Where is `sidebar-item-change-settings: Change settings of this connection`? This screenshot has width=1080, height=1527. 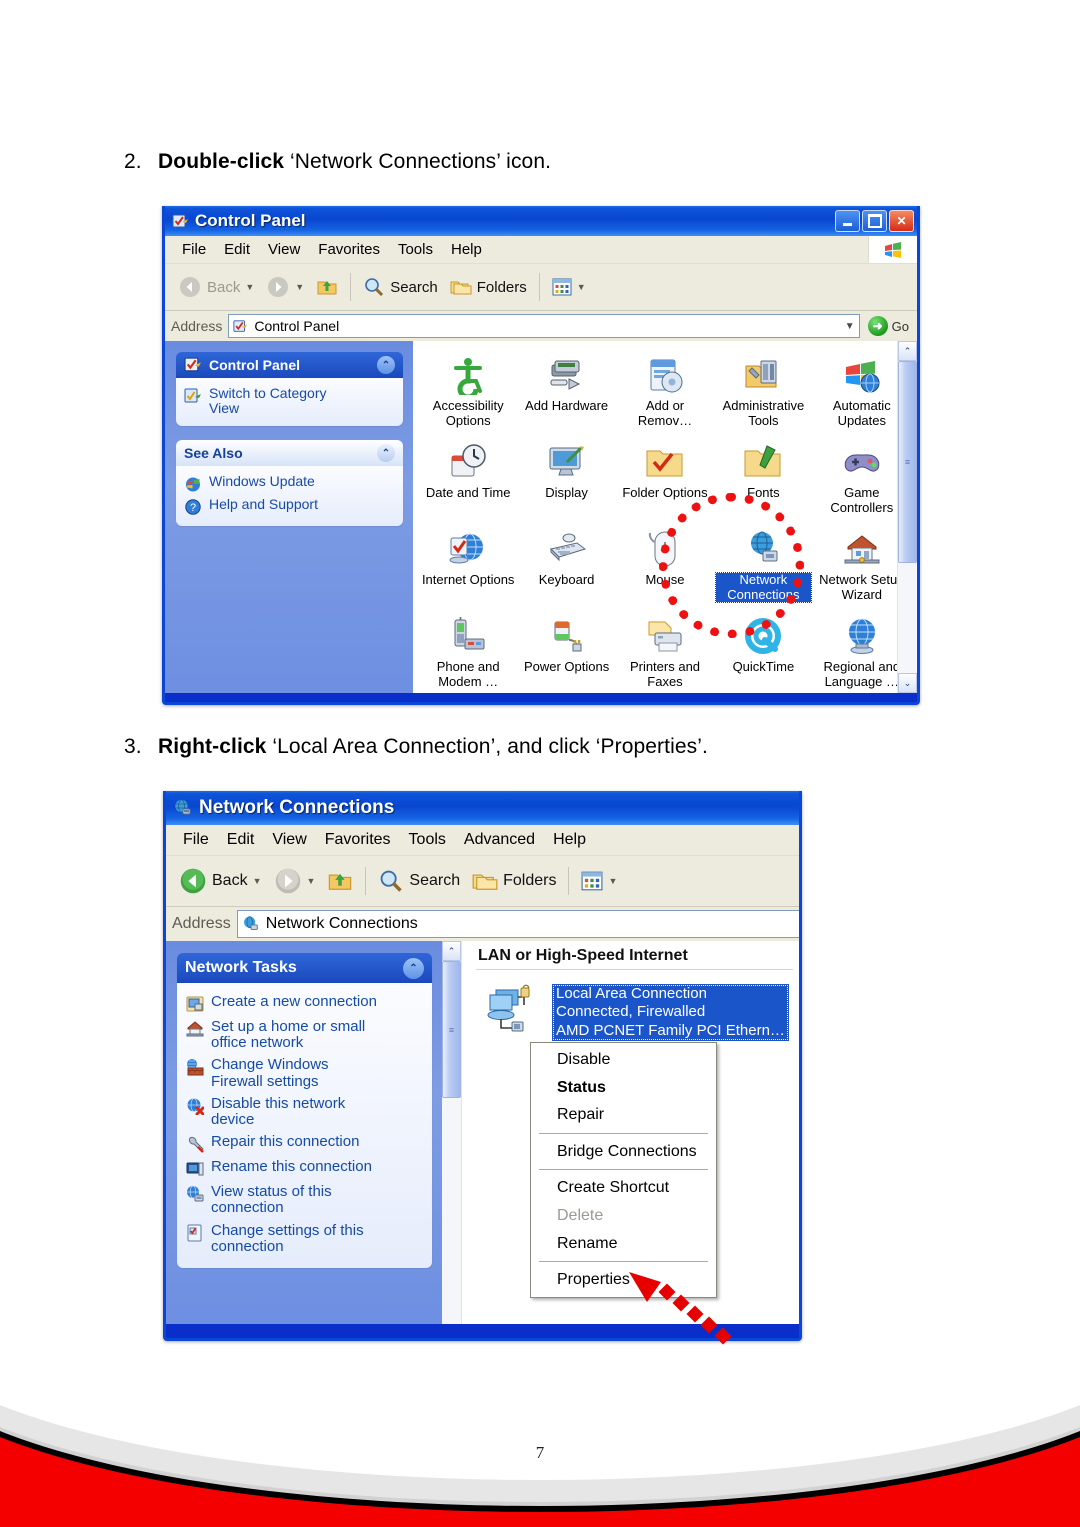 sidebar-item-change-settings: Change settings of this connection is located at coordinates (304, 1239).